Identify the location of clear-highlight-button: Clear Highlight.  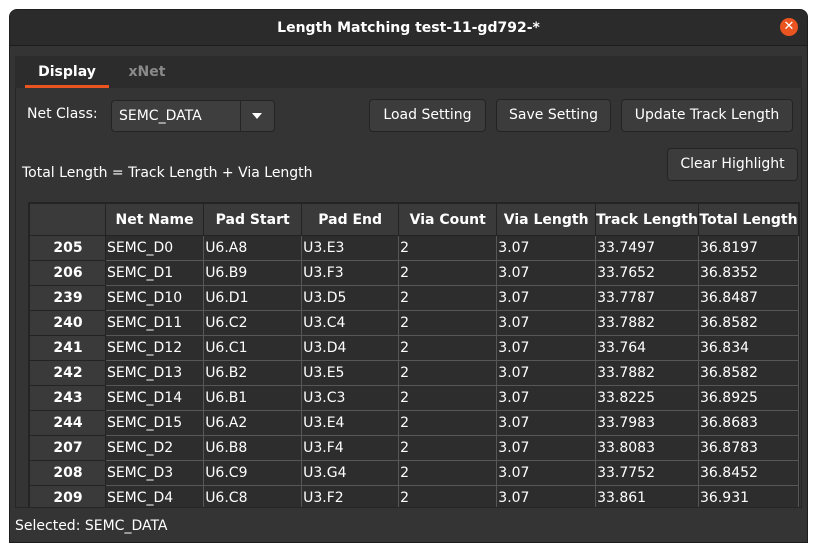
(732, 164).